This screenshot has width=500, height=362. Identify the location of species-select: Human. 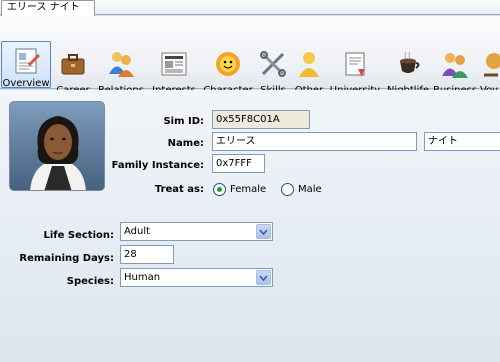
(196, 277).